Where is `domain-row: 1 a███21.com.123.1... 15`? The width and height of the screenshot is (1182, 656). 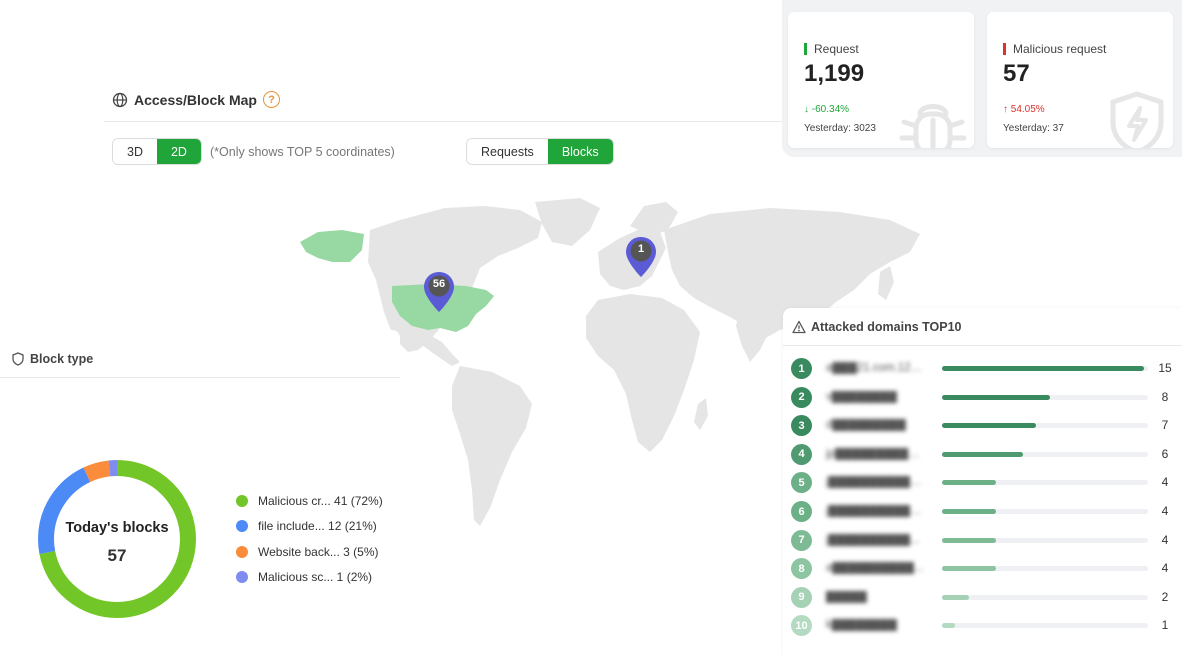 domain-row: 1 a███21.com.123.1... 15 is located at coordinates (982, 369).